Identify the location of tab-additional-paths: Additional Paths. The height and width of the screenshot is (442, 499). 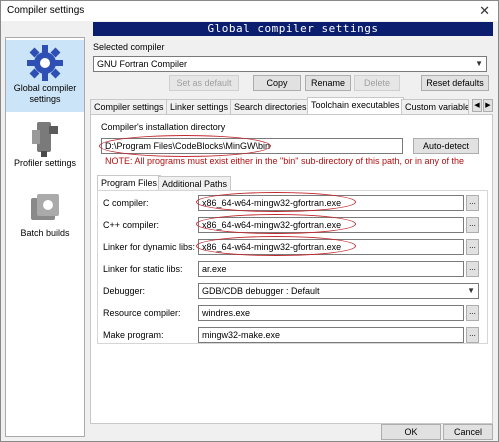
(195, 183).